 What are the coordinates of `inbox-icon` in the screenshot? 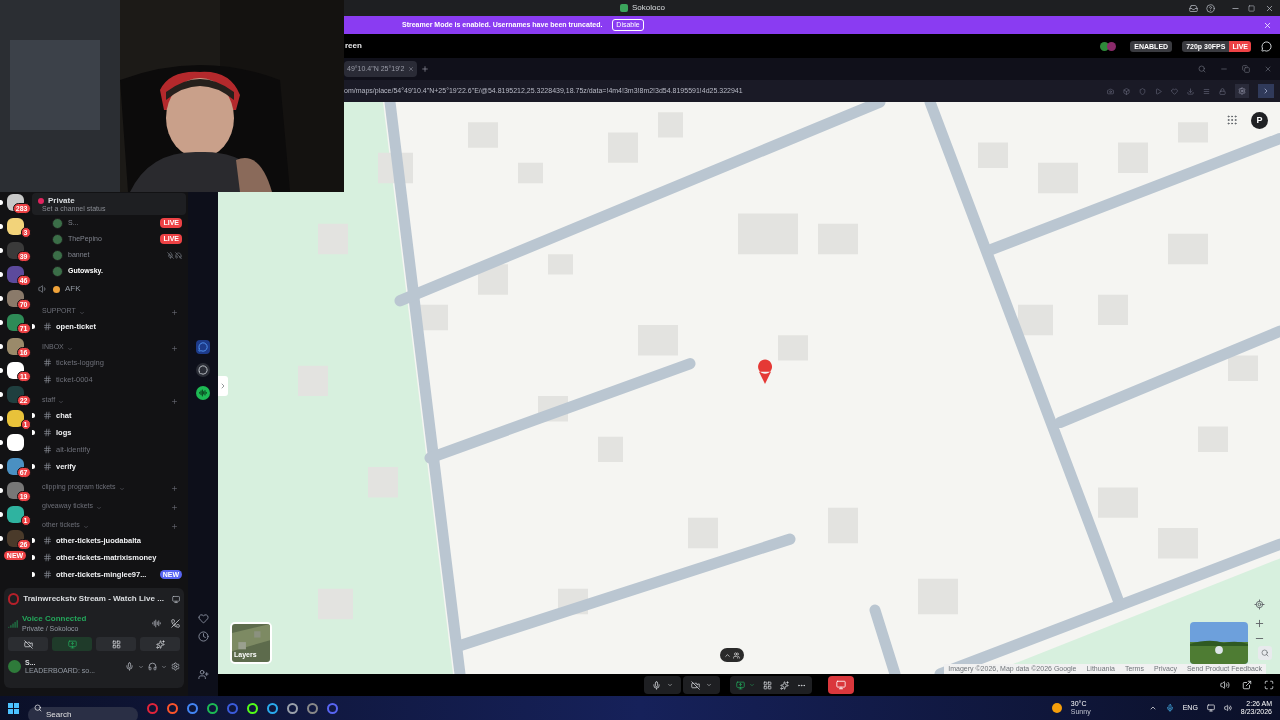 It's located at (1193, 8).